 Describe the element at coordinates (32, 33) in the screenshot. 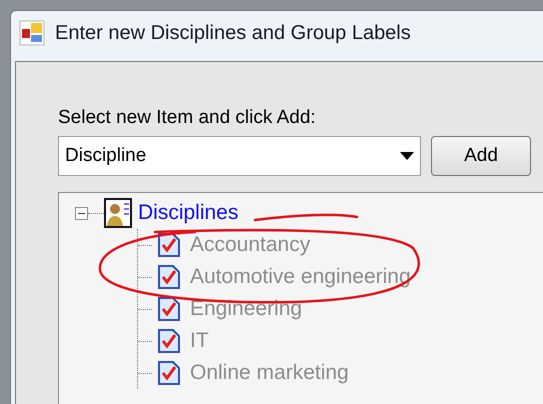

I see `app-icon` at that location.